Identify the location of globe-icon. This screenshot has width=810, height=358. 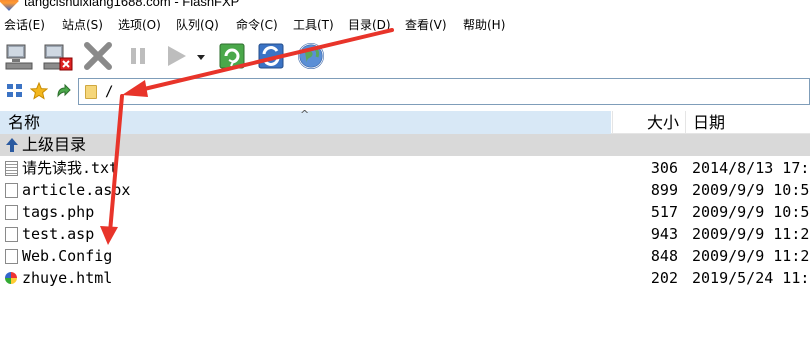
(311, 56).